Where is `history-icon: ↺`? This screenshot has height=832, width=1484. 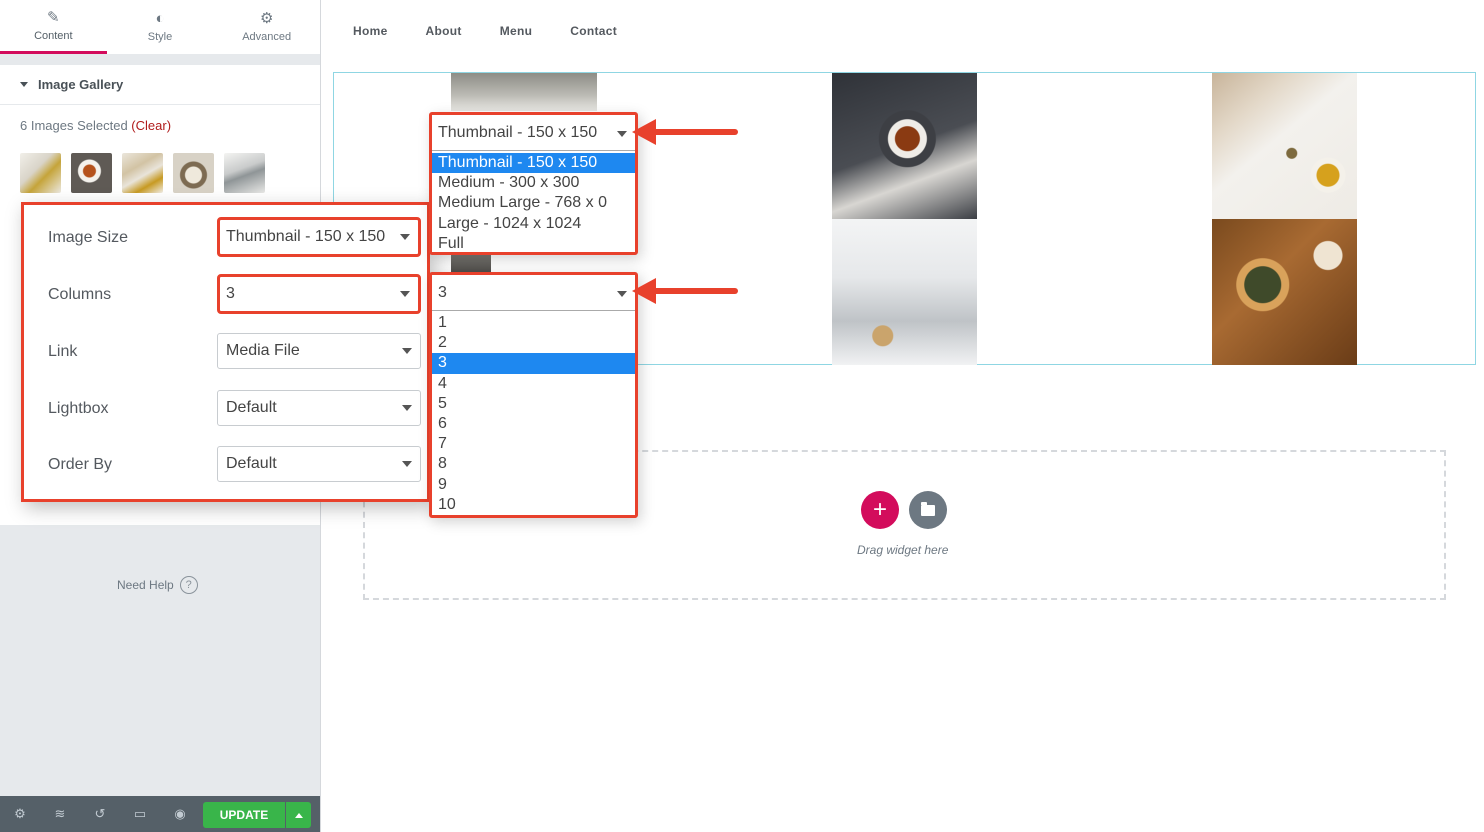 history-icon: ↺ is located at coordinates (100, 814).